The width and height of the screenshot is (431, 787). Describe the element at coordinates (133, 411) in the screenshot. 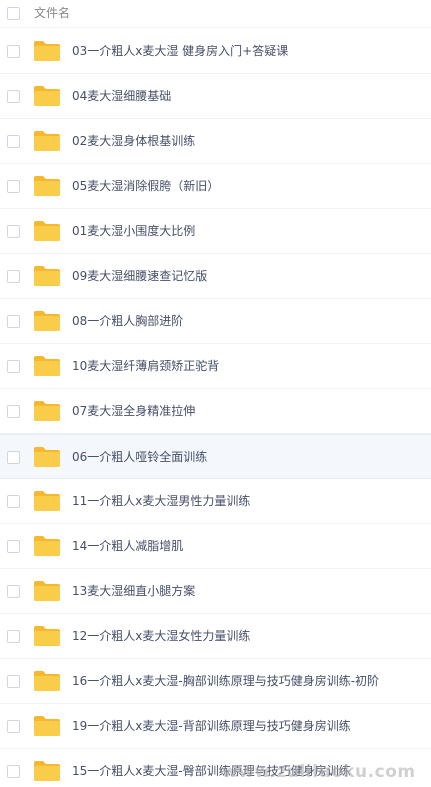

I see `folder-name: 07麦大湿全身精准拉伸` at that location.